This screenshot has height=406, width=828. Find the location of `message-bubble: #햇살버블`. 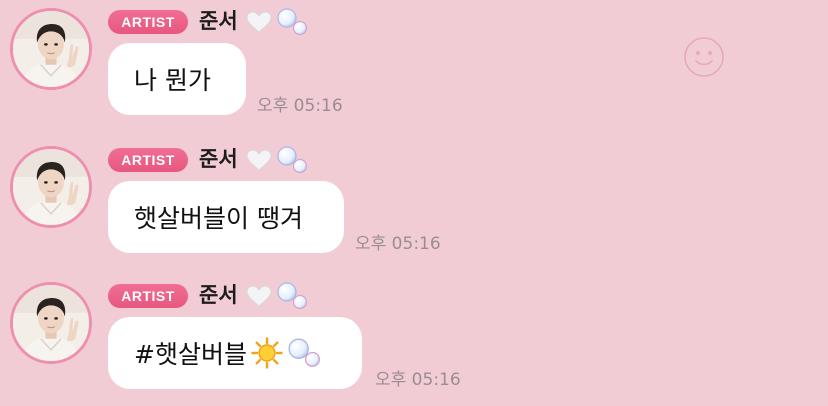

message-bubble: #햇살버블 is located at coordinates (235, 353).